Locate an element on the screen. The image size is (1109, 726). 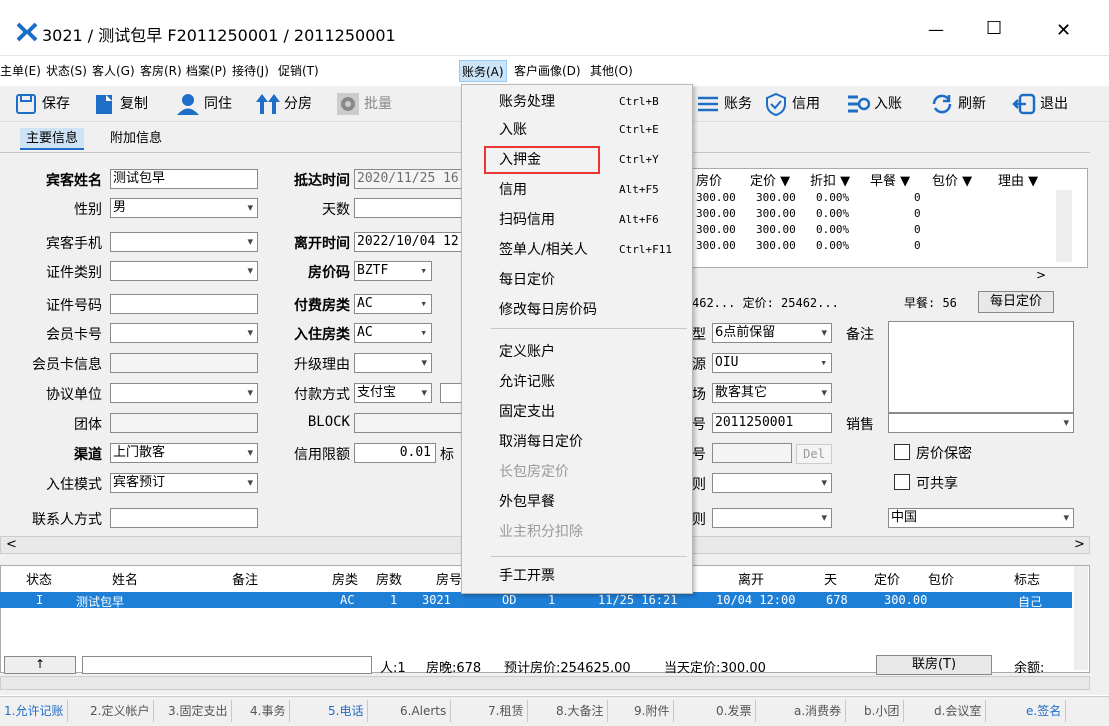
pay-extra-input is located at coordinates (451, 393).